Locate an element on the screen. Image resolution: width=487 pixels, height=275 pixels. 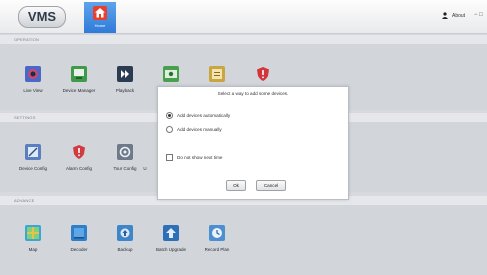
map-icon is located at coordinates (33, 233).